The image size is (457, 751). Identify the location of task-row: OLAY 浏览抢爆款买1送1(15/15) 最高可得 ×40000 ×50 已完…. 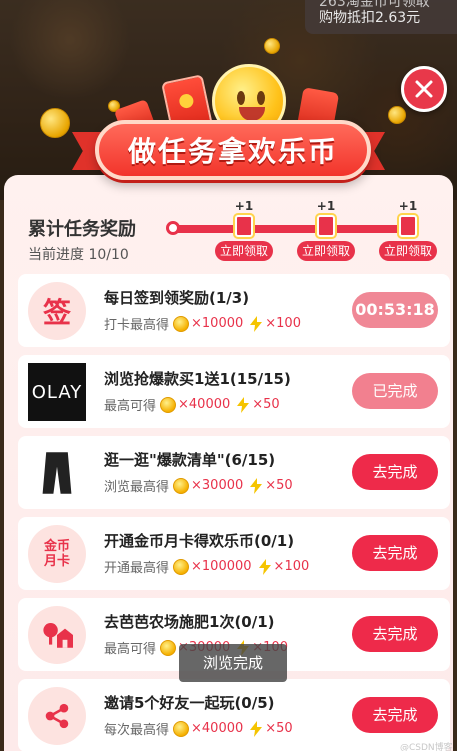
(234, 391).